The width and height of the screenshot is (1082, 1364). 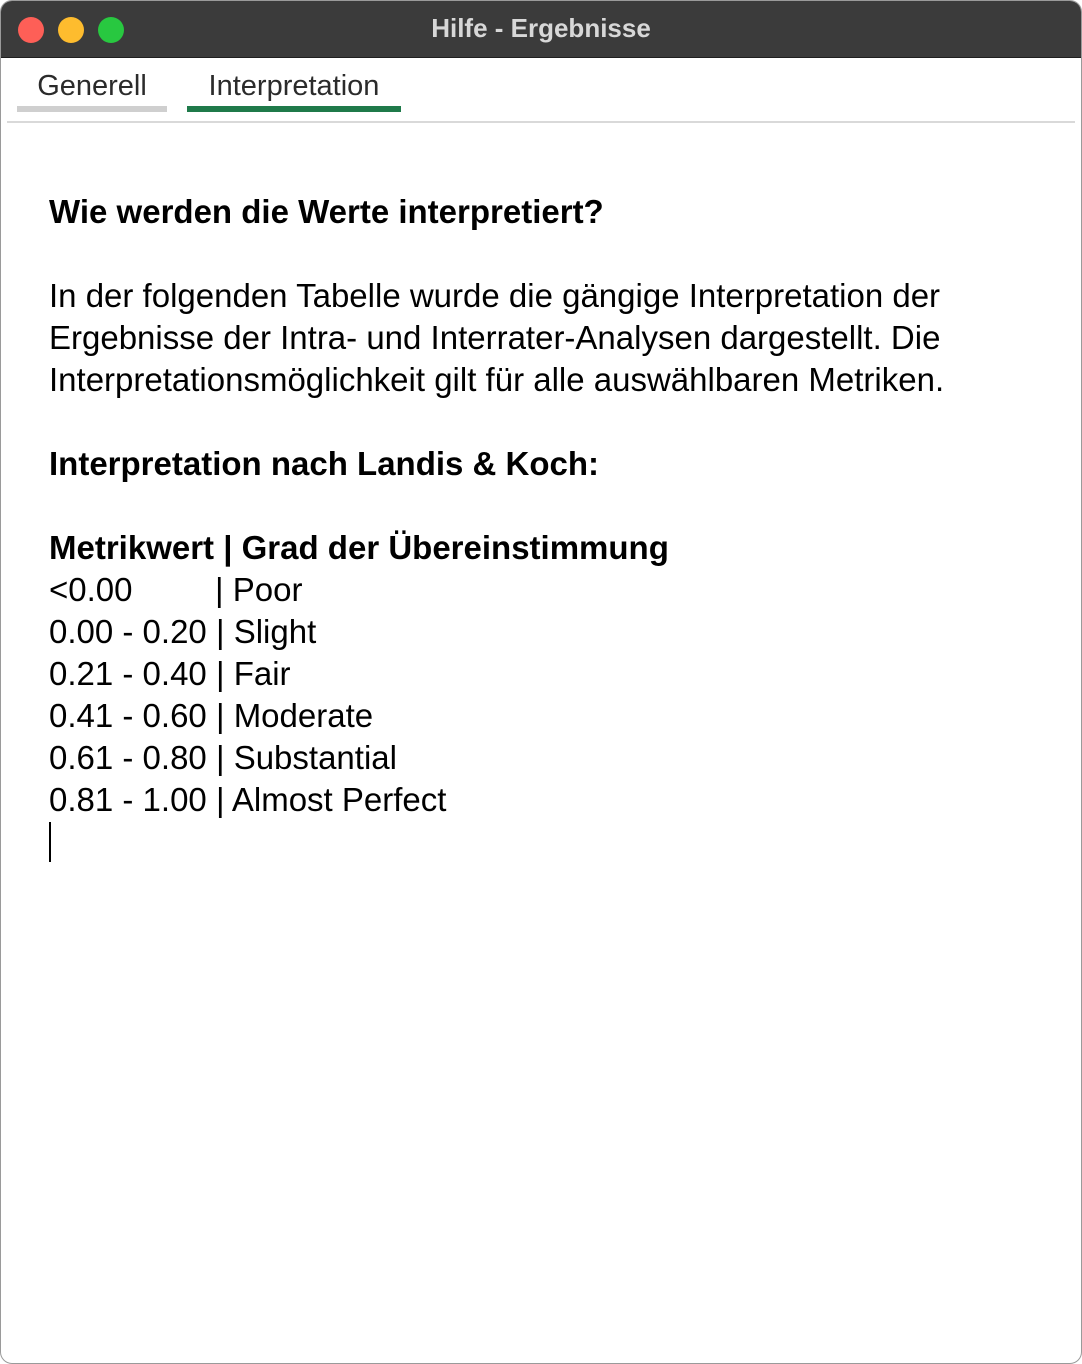 What do you see at coordinates (359, 547) in the screenshot?
I see `table-header: Metrikwert | Grad der Übereinstimmung` at bounding box center [359, 547].